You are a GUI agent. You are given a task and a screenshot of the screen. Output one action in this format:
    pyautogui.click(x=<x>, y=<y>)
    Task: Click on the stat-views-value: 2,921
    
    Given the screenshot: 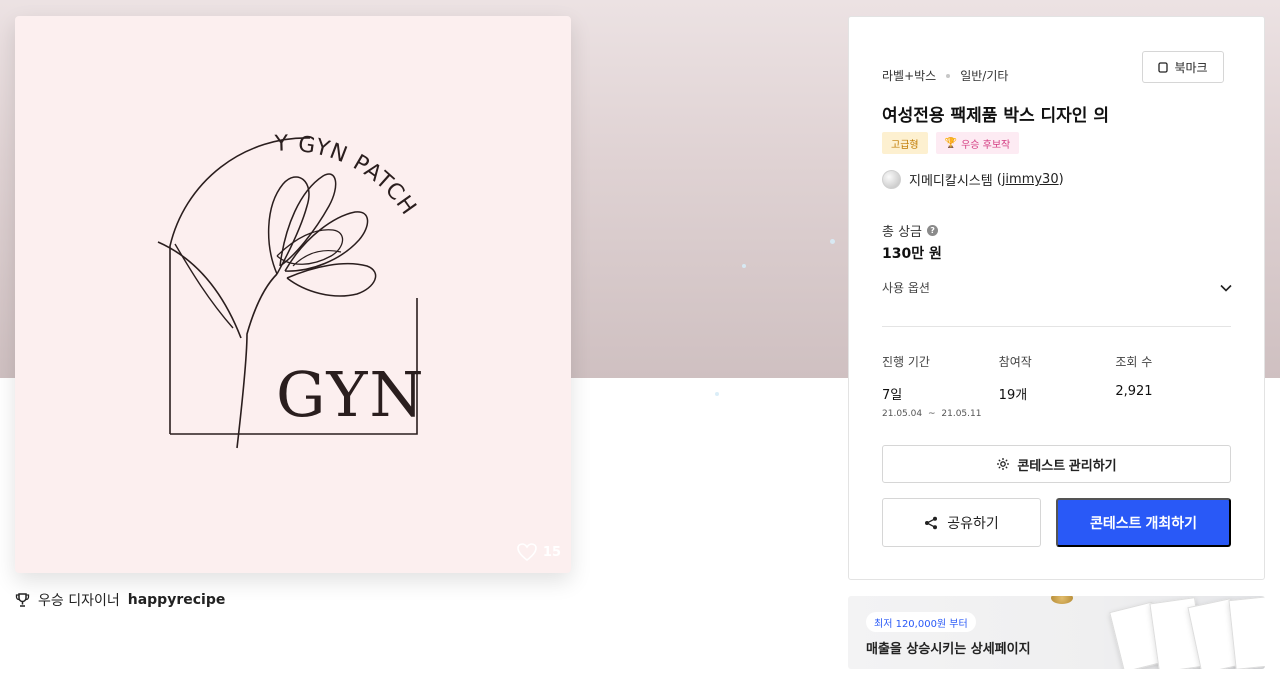 What is the action you would take?
    pyautogui.click(x=1134, y=391)
    